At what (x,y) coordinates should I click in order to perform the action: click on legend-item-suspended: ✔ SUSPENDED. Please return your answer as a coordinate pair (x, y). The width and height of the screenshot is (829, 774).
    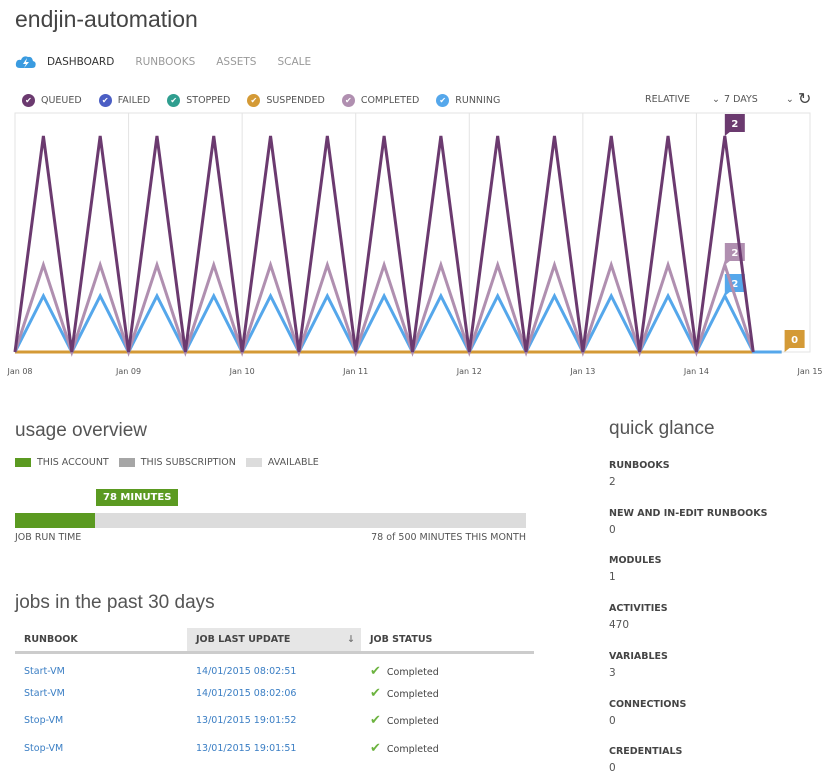
    Looking at the image, I should click on (286, 100).